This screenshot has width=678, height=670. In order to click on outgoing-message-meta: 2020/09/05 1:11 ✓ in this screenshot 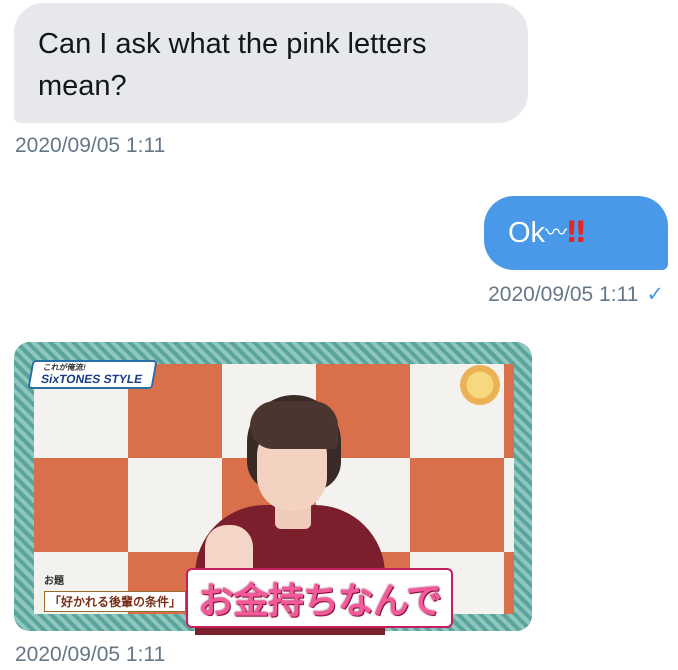, I will do `click(576, 294)`.